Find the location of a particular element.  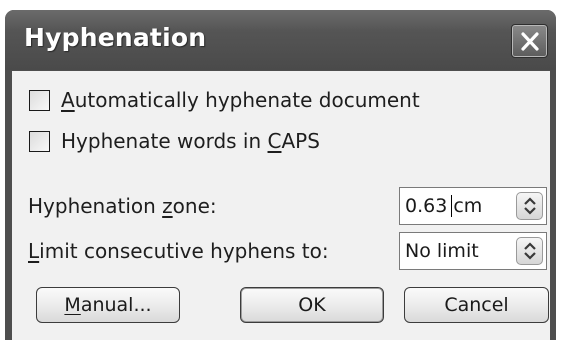

close-button is located at coordinates (529, 41).